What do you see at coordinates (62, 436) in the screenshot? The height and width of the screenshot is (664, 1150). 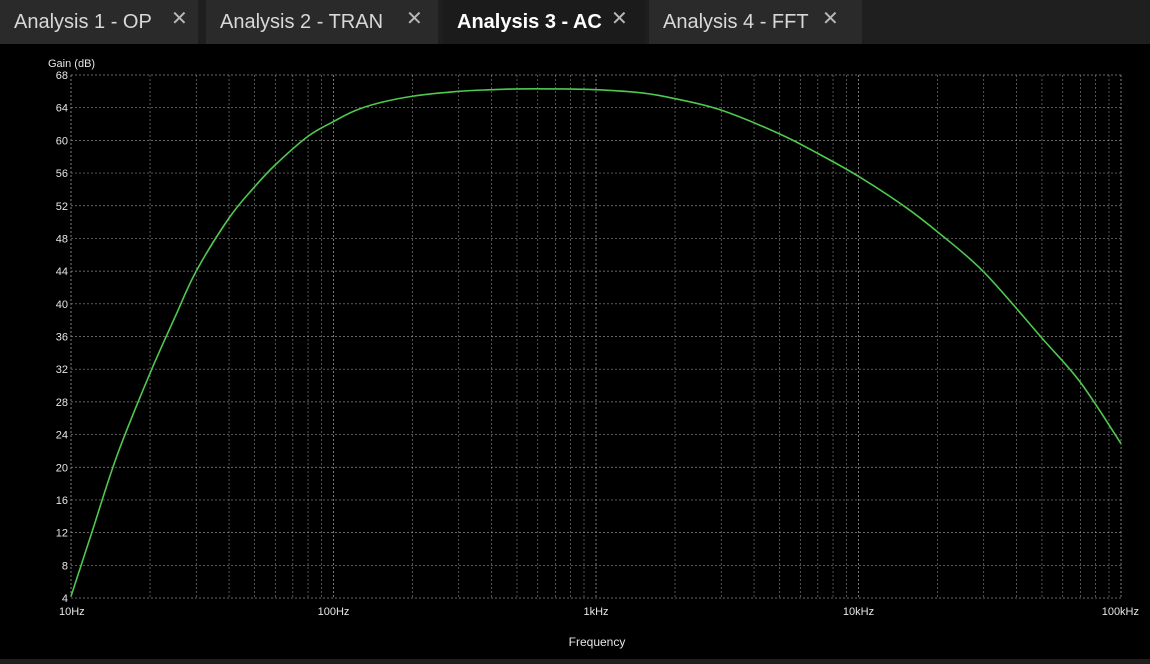 I see `y-tick-label: 24` at bounding box center [62, 436].